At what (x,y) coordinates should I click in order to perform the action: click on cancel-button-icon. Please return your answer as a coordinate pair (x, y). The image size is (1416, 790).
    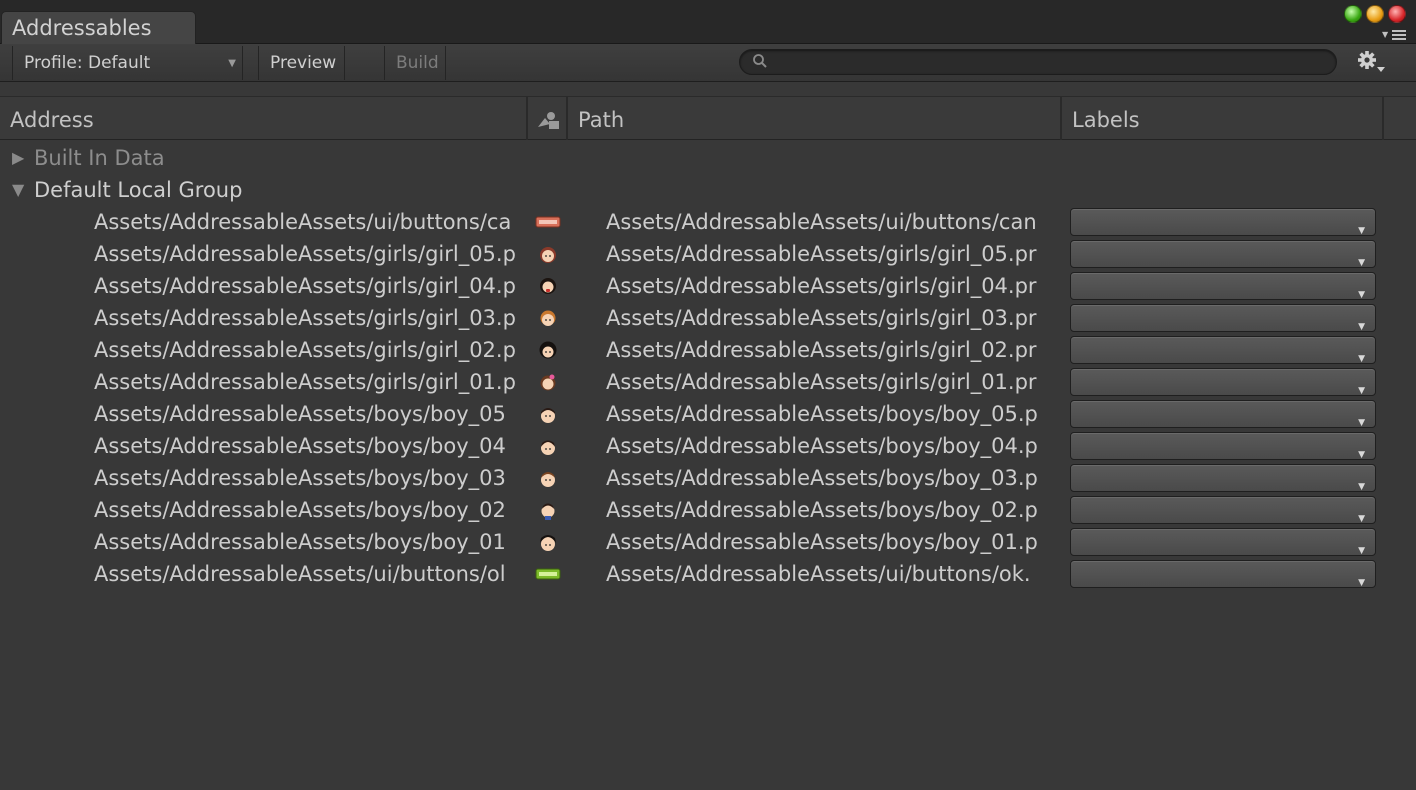
    Looking at the image, I should click on (548, 222).